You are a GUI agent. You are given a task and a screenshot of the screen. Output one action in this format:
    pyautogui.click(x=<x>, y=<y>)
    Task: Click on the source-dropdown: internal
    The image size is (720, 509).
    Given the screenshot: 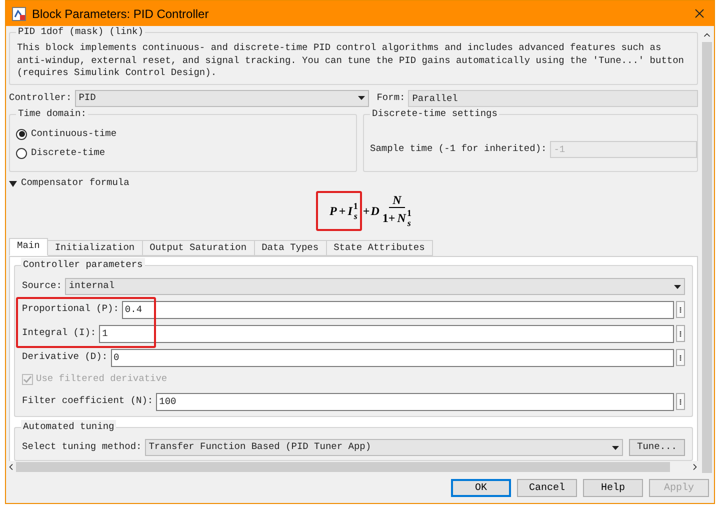 What is the action you would take?
    pyautogui.click(x=374, y=286)
    